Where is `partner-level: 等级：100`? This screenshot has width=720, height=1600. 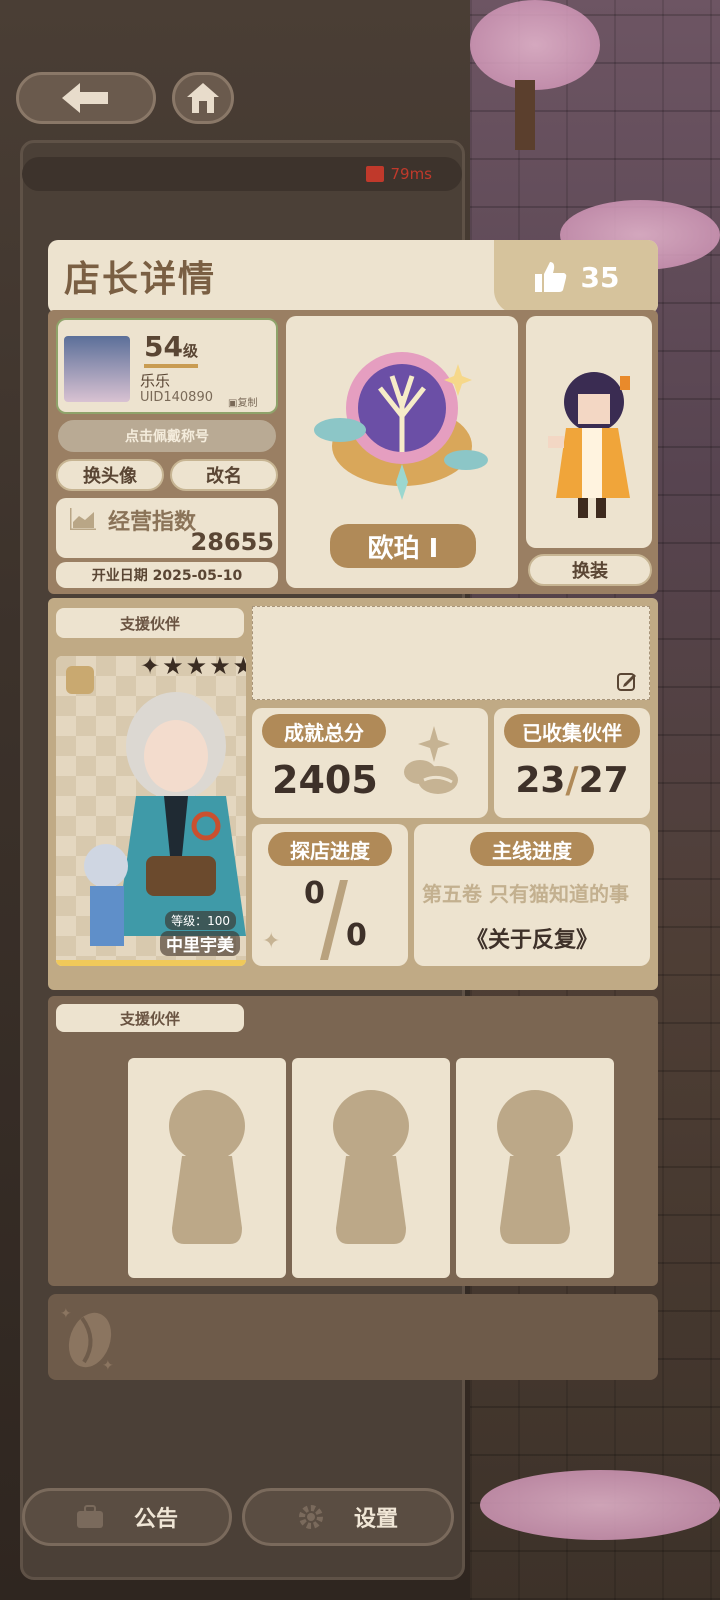
partner-level: 等级：100 is located at coordinates (200, 920).